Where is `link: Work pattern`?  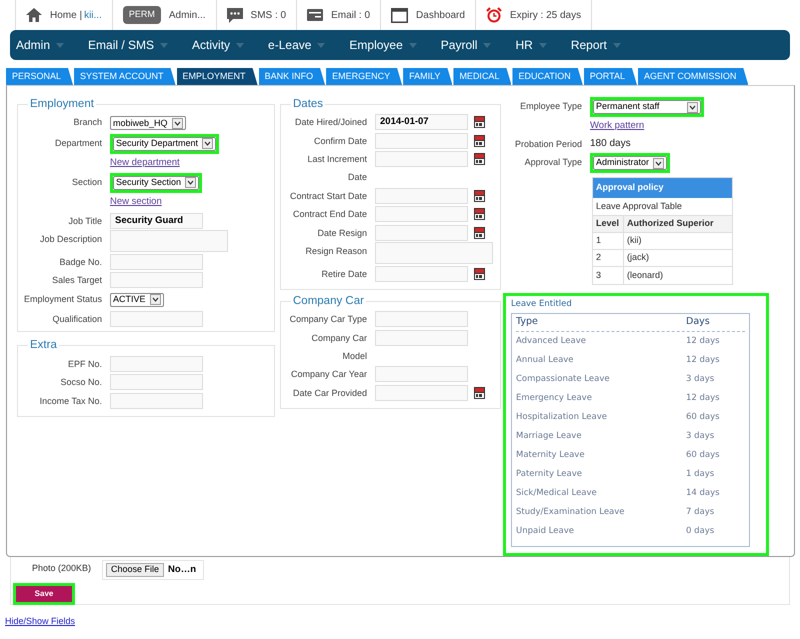
link: Work pattern is located at coordinates (617, 126).